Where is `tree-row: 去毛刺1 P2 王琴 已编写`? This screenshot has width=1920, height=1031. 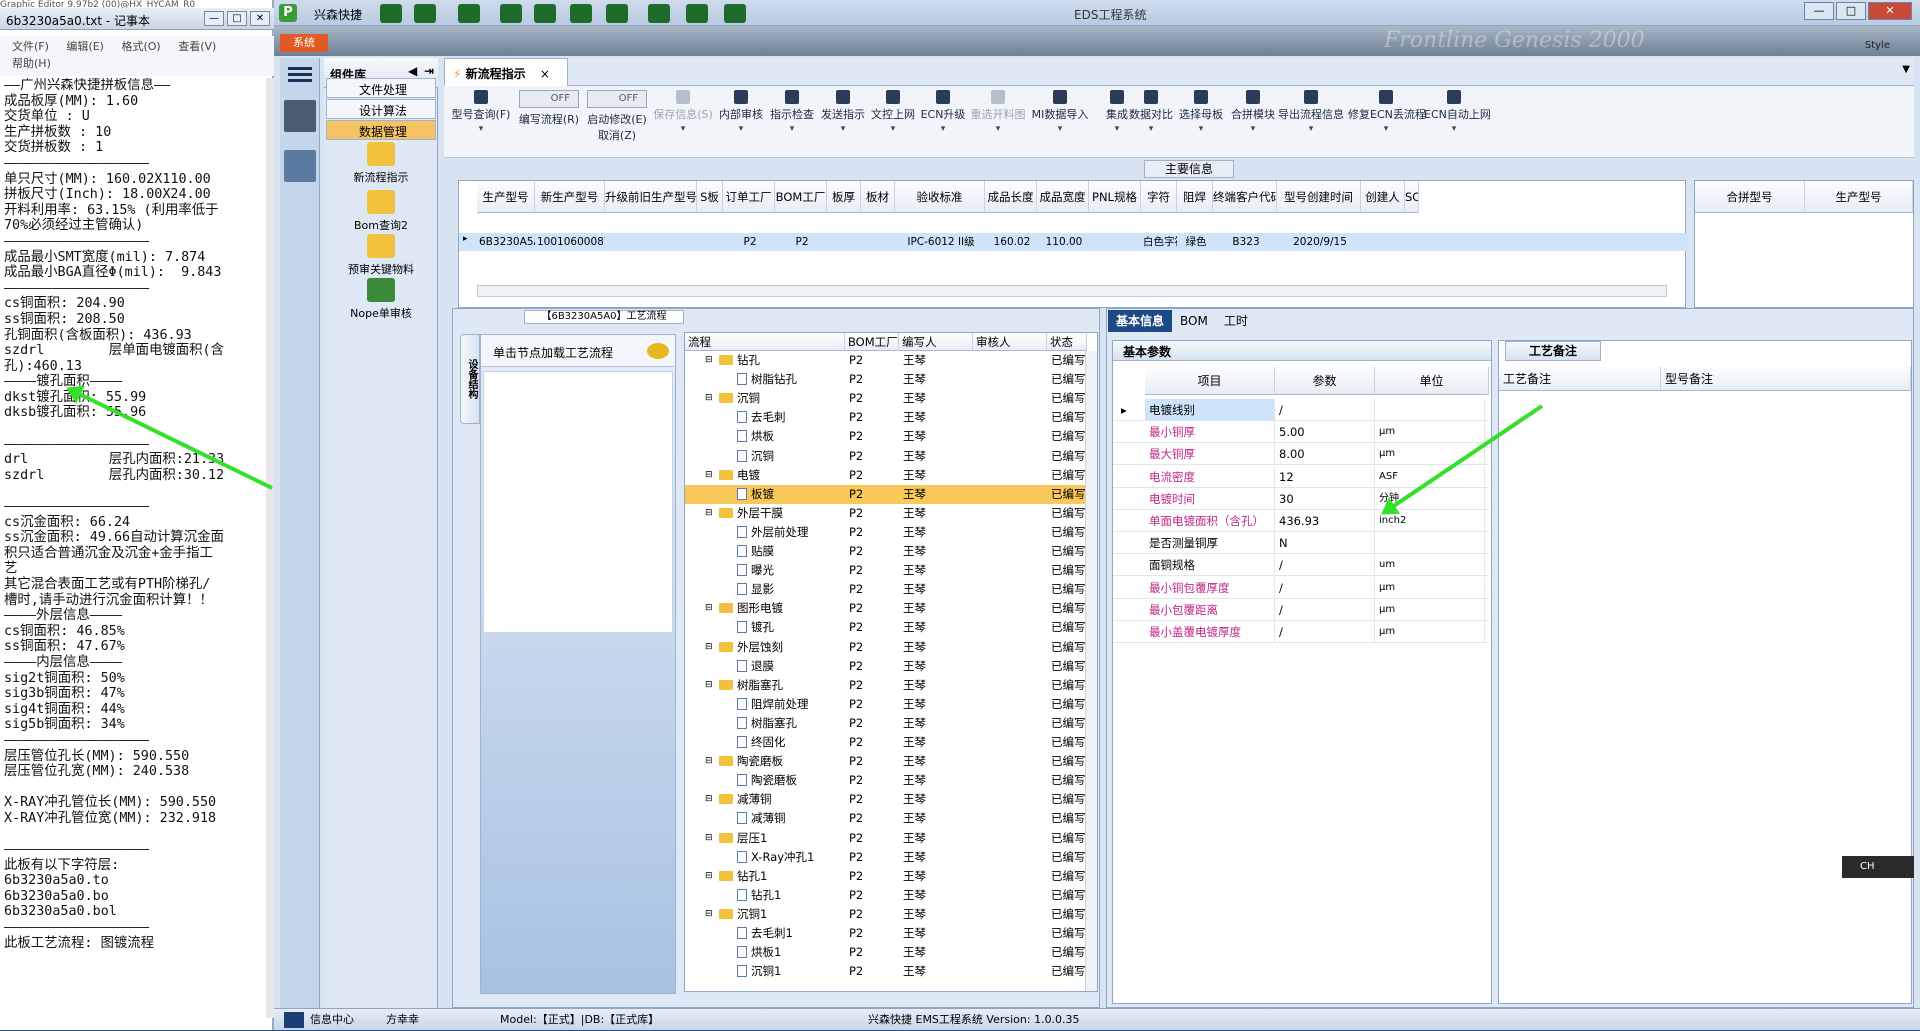
tree-row: 去毛刺1 P2 王琴 已编写 is located at coordinates (885, 933).